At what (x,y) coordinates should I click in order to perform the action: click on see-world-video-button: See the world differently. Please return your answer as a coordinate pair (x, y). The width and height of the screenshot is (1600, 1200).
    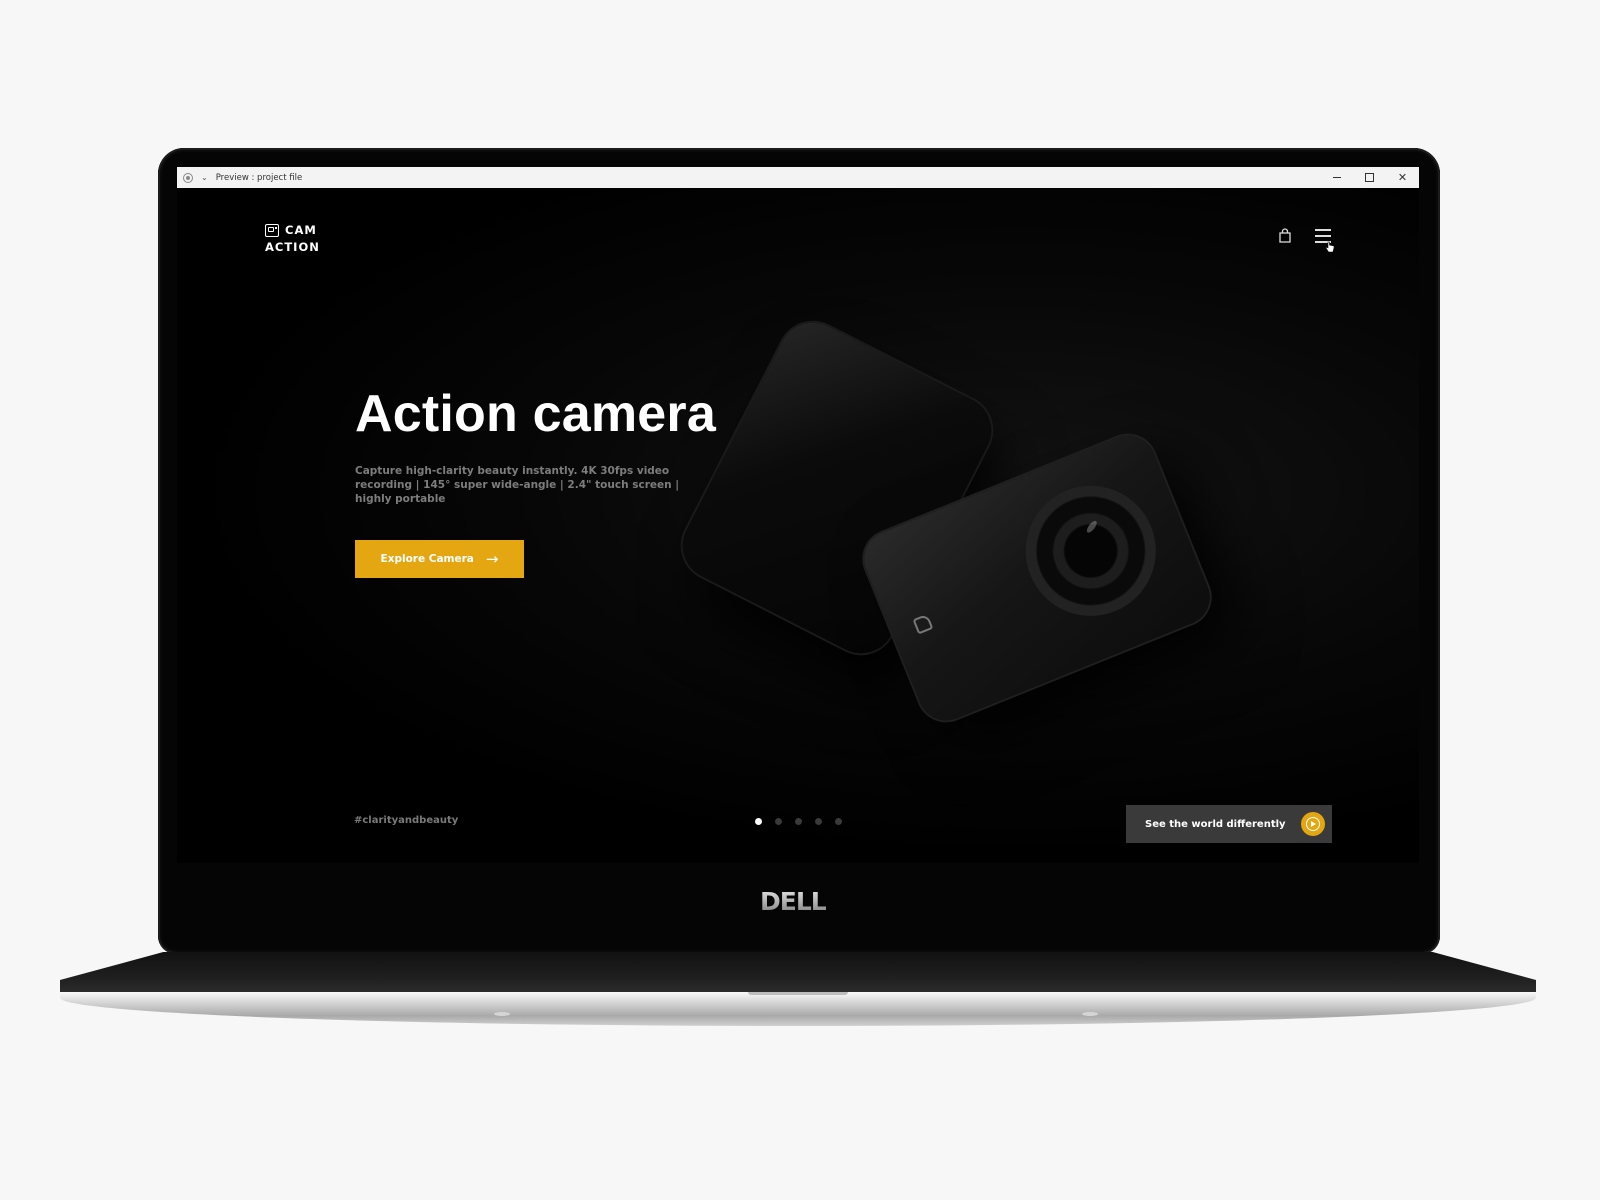
    Looking at the image, I should click on (1229, 824).